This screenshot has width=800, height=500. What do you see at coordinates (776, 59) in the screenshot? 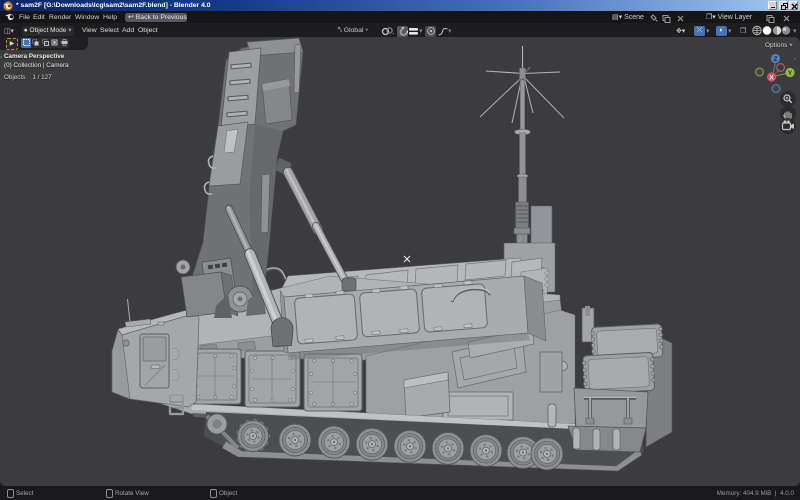
I see `svg-text: Z` at bounding box center [776, 59].